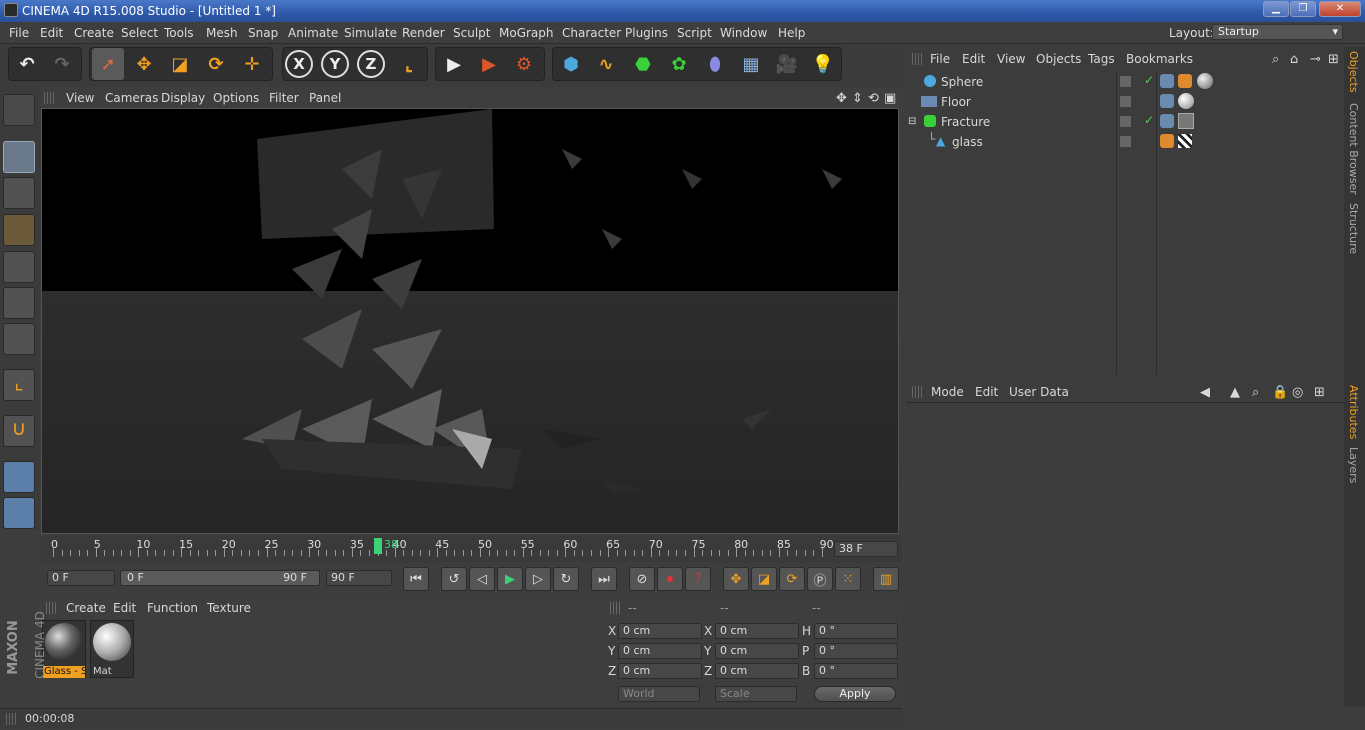 The height and width of the screenshot is (730, 1365). I want to click on obj-menu-edit: Edit, so click(973, 59).